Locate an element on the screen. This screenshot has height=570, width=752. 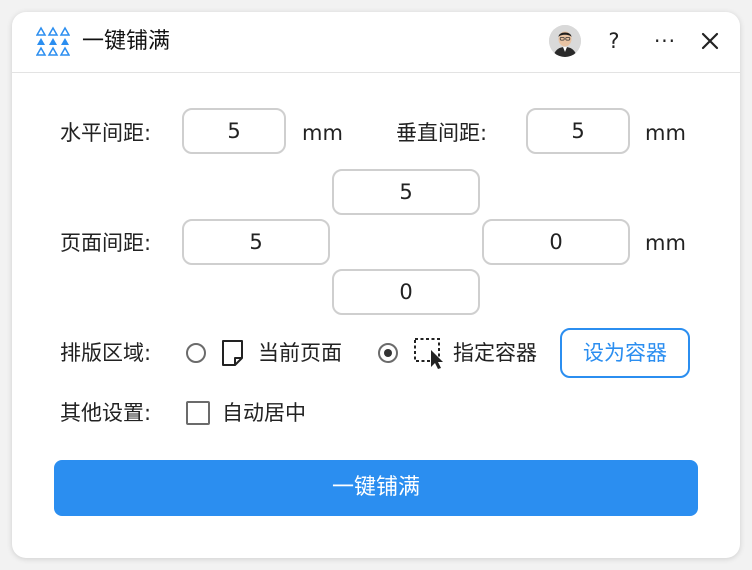
window-title: 一键铺满 is located at coordinates (126, 41).